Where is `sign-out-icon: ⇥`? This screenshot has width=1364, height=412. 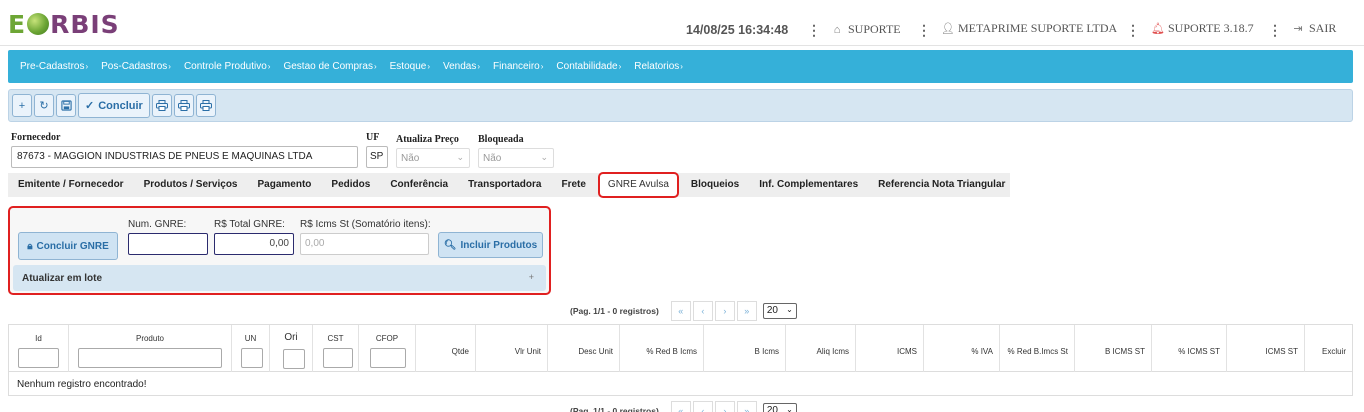 sign-out-icon: ⇥ is located at coordinates (1298, 28).